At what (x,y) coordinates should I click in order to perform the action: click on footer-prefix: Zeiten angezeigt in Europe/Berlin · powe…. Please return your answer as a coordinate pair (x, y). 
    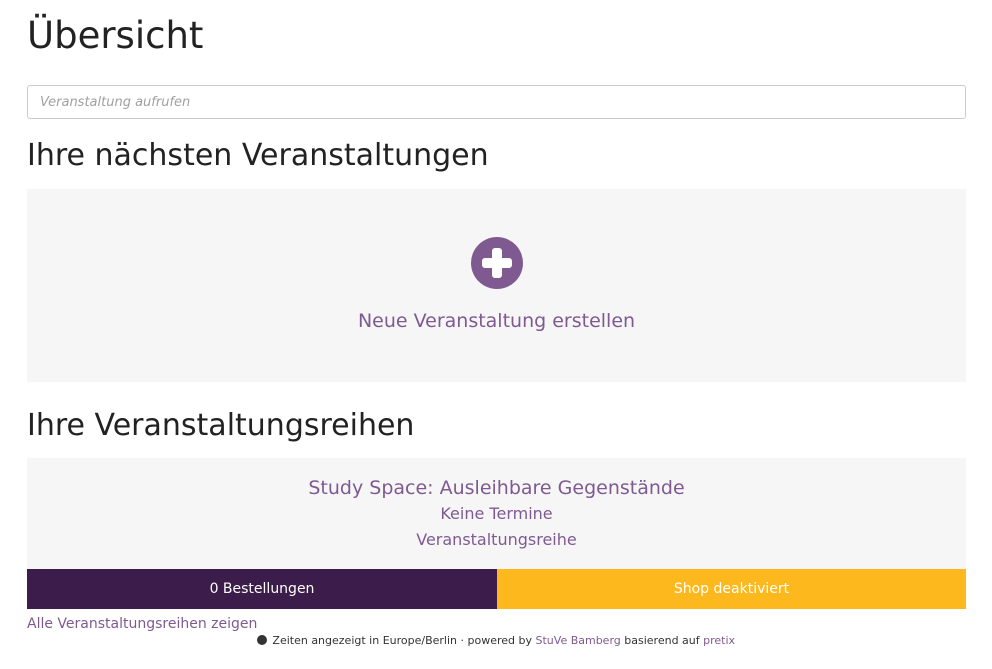
    Looking at the image, I should click on (402, 640).